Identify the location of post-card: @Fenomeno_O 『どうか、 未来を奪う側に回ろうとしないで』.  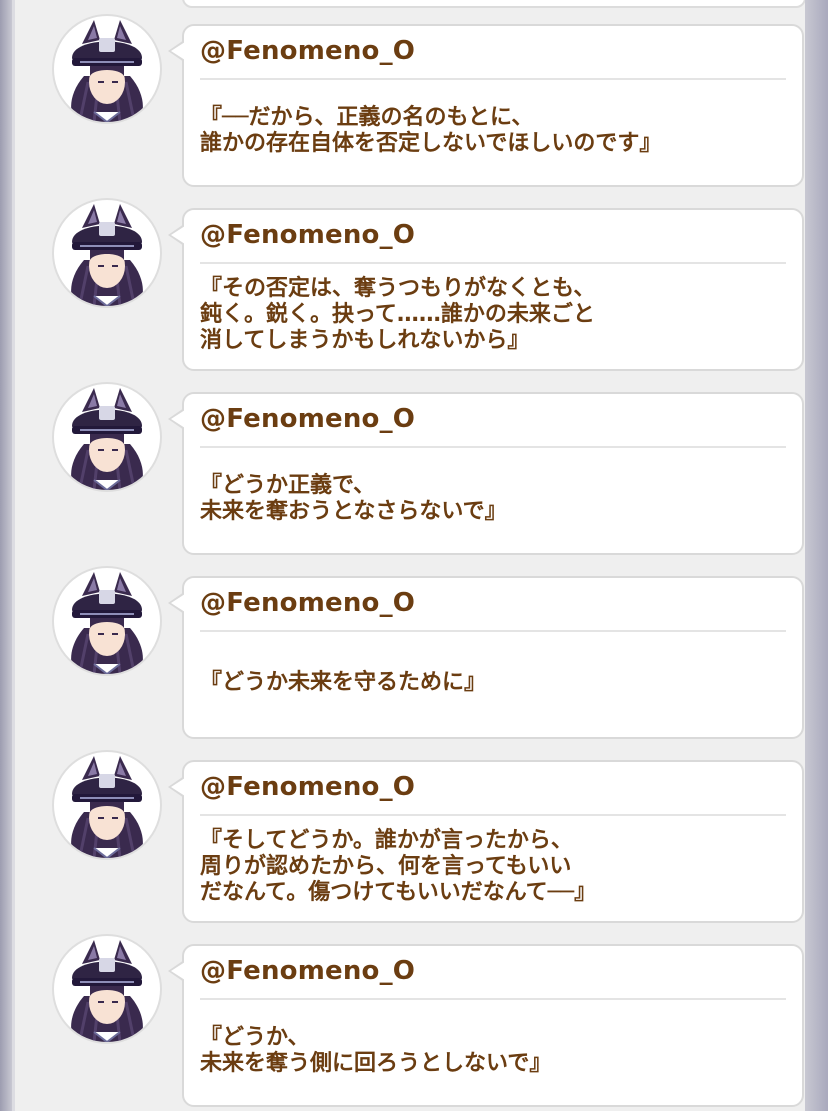
(486, 1025).